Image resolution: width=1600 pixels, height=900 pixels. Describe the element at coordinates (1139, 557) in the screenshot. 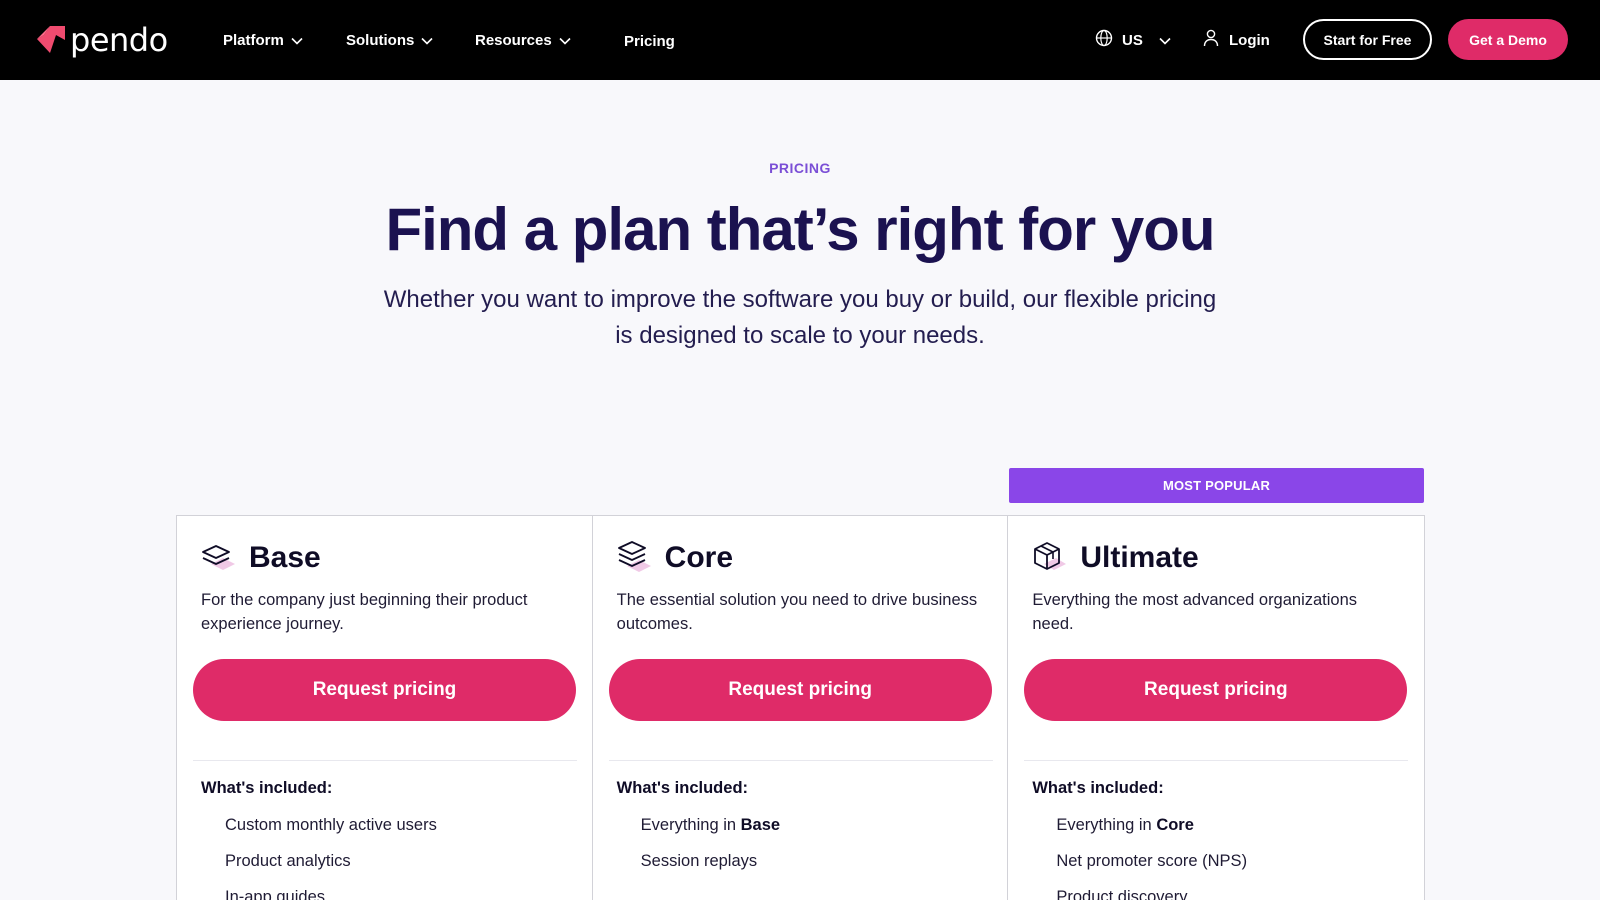

I see `plan-name: Ultimate` at that location.